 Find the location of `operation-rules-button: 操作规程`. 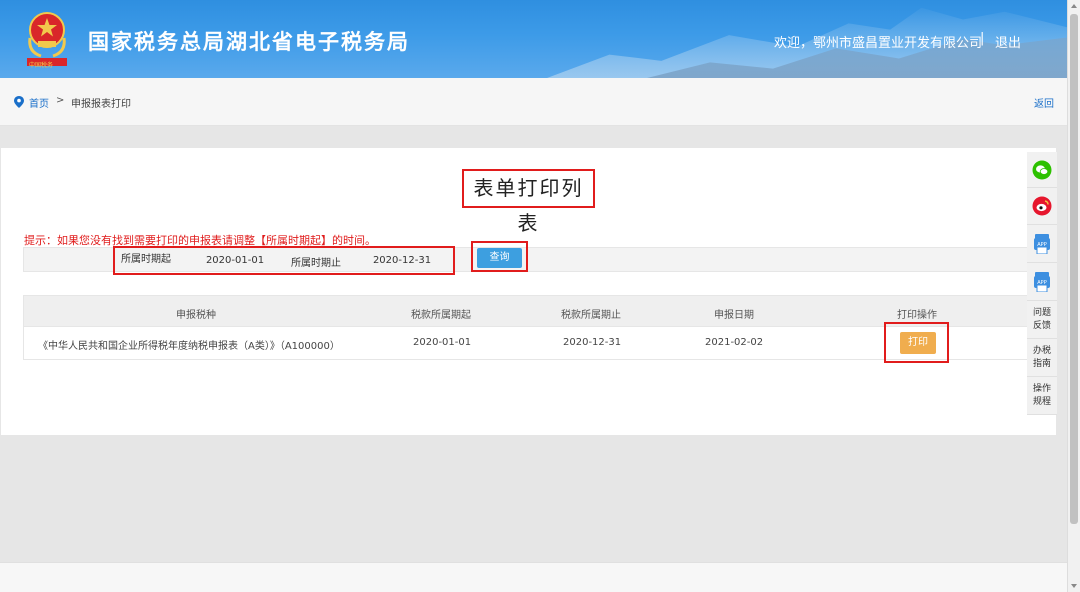

operation-rules-button: 操作规程 is located at coordinates (1042, 396).